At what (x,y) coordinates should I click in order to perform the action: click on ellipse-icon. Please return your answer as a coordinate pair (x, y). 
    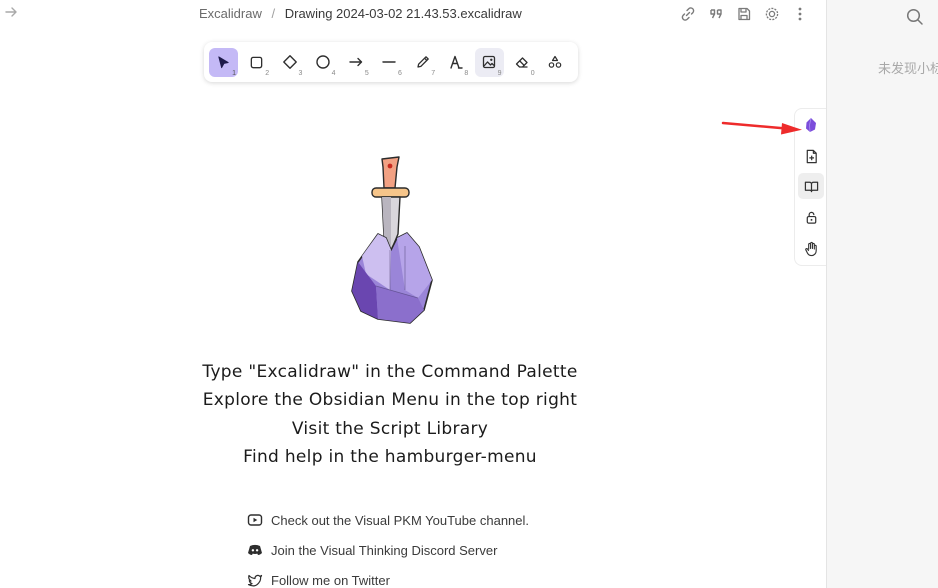
    Looking at the image, I should click on (323, 62).